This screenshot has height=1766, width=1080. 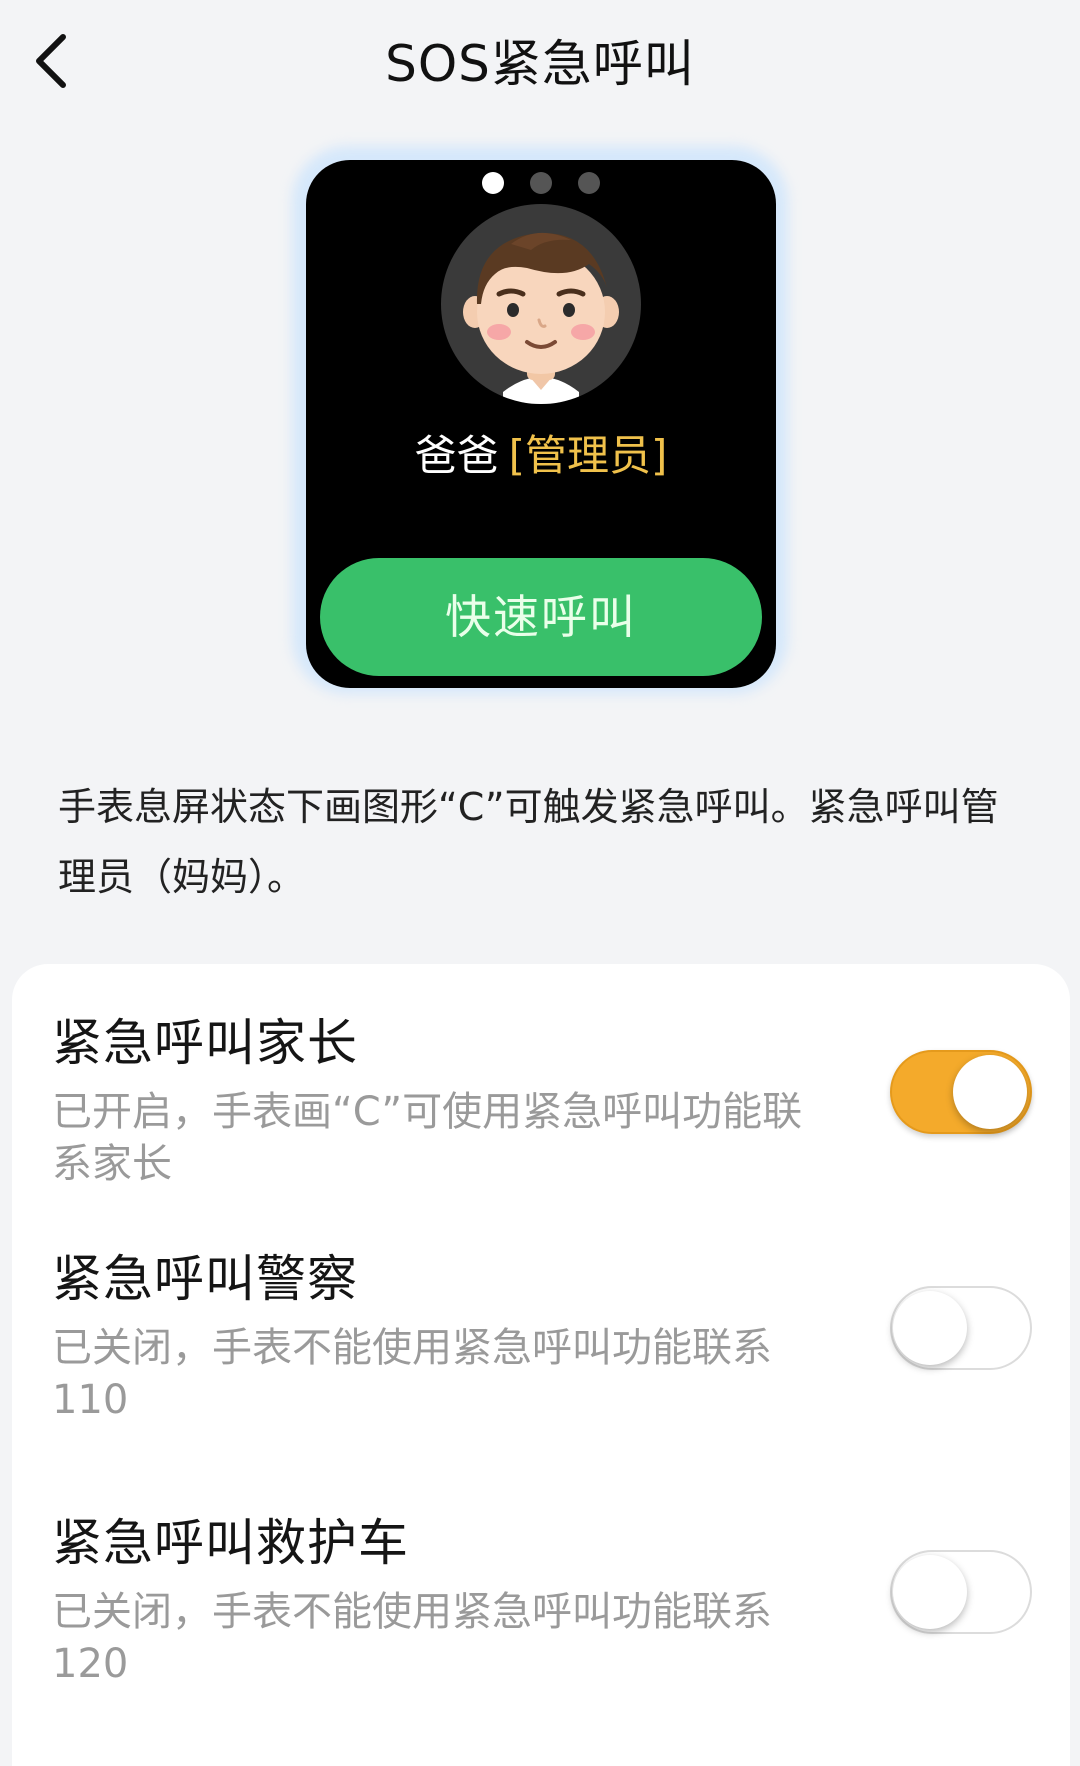 What do you see at coordinates (456, 455) in the screenshot?
I see `contact-name-text: 爸爸` at bounding box center [456, 455].